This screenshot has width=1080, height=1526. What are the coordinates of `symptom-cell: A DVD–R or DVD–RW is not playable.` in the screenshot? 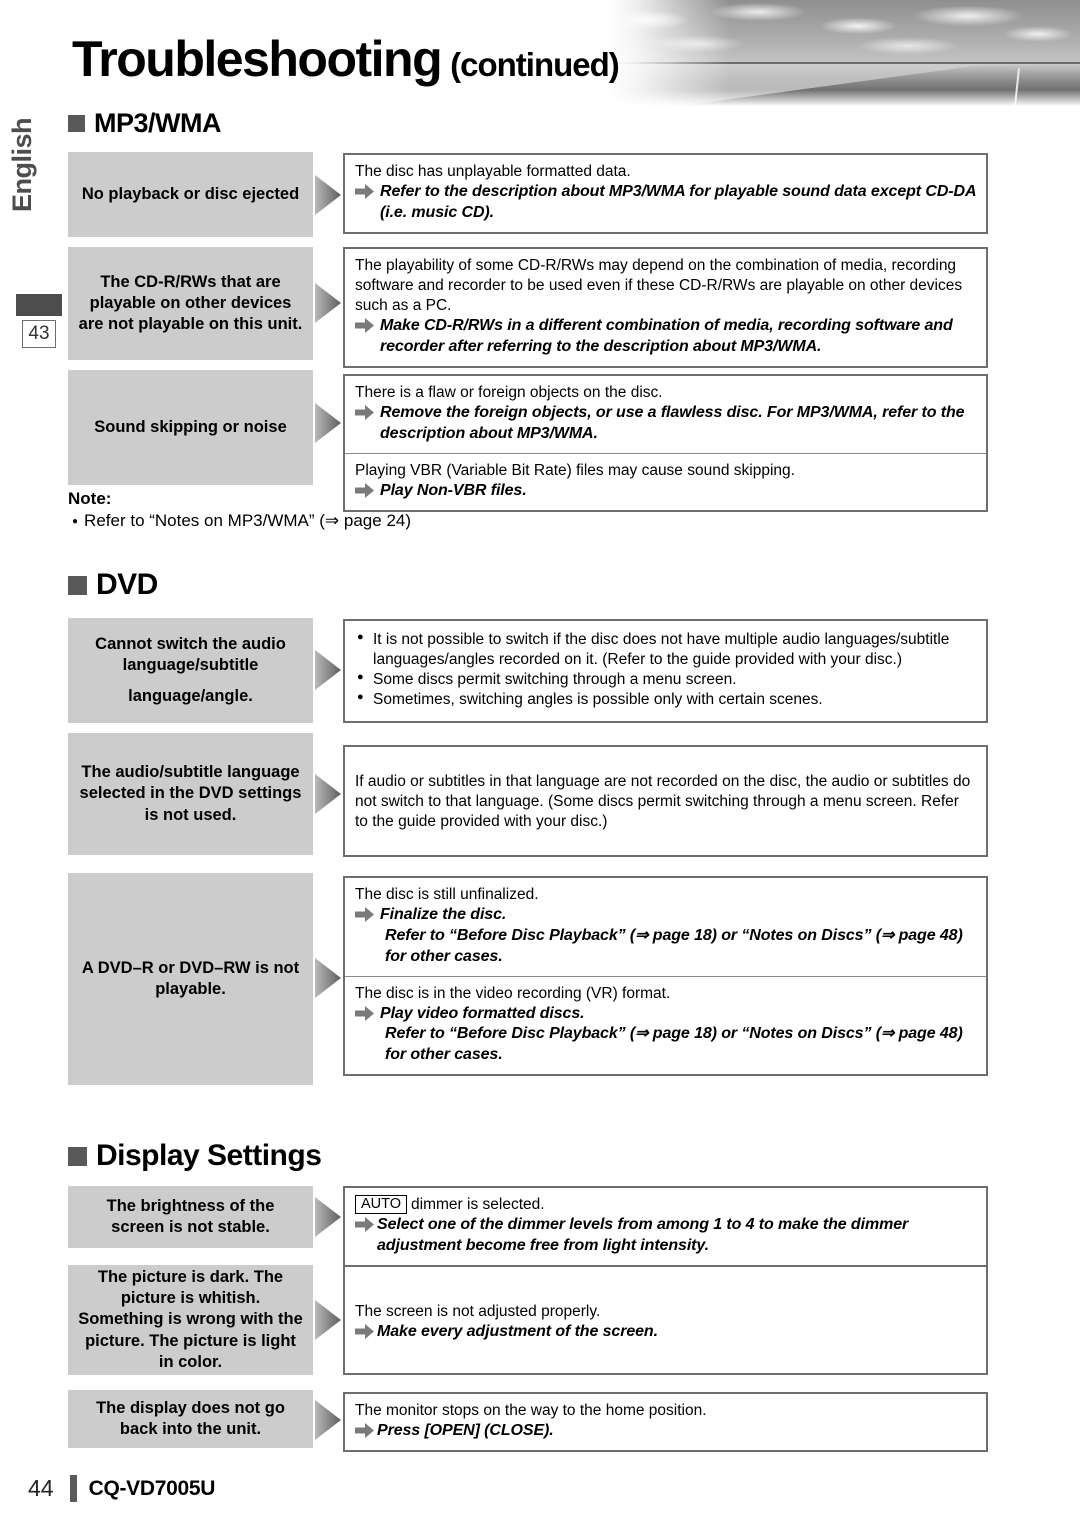 It's located at (190, 979).